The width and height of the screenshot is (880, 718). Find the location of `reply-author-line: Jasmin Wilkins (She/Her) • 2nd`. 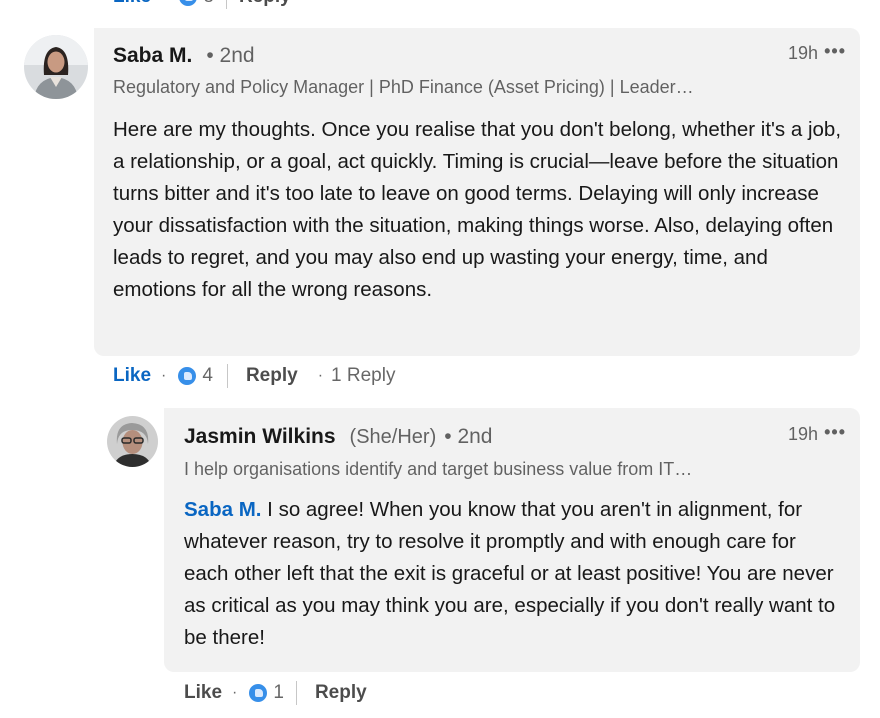

reply-author-line: Jasmin Wilkins (She/Her) • 2nd is located at coordinates (338, 437).